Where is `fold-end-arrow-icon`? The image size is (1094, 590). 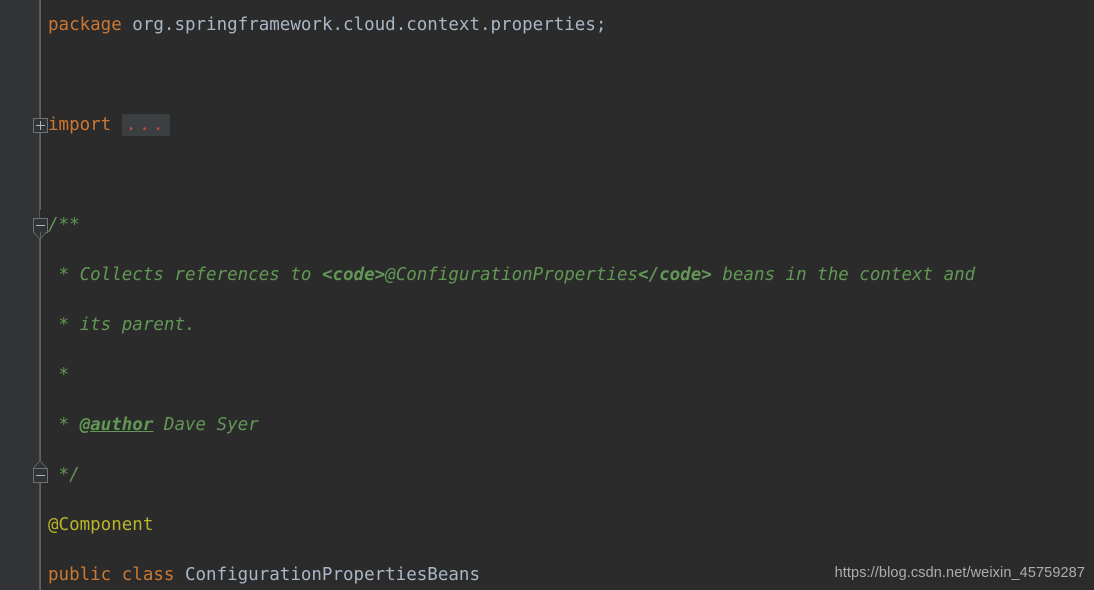
fold-end-arrow-icon is located at coordinates (40, 464).